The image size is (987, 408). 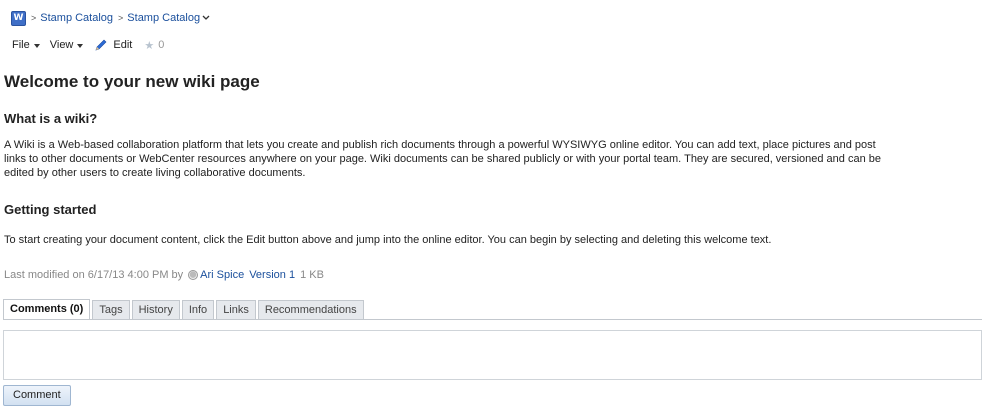 What do you see at coordinates (88, 45) in the screenshot?
I see `wiki-toolbar: File View Edit ★ 0` at bounding box center [88, 45].